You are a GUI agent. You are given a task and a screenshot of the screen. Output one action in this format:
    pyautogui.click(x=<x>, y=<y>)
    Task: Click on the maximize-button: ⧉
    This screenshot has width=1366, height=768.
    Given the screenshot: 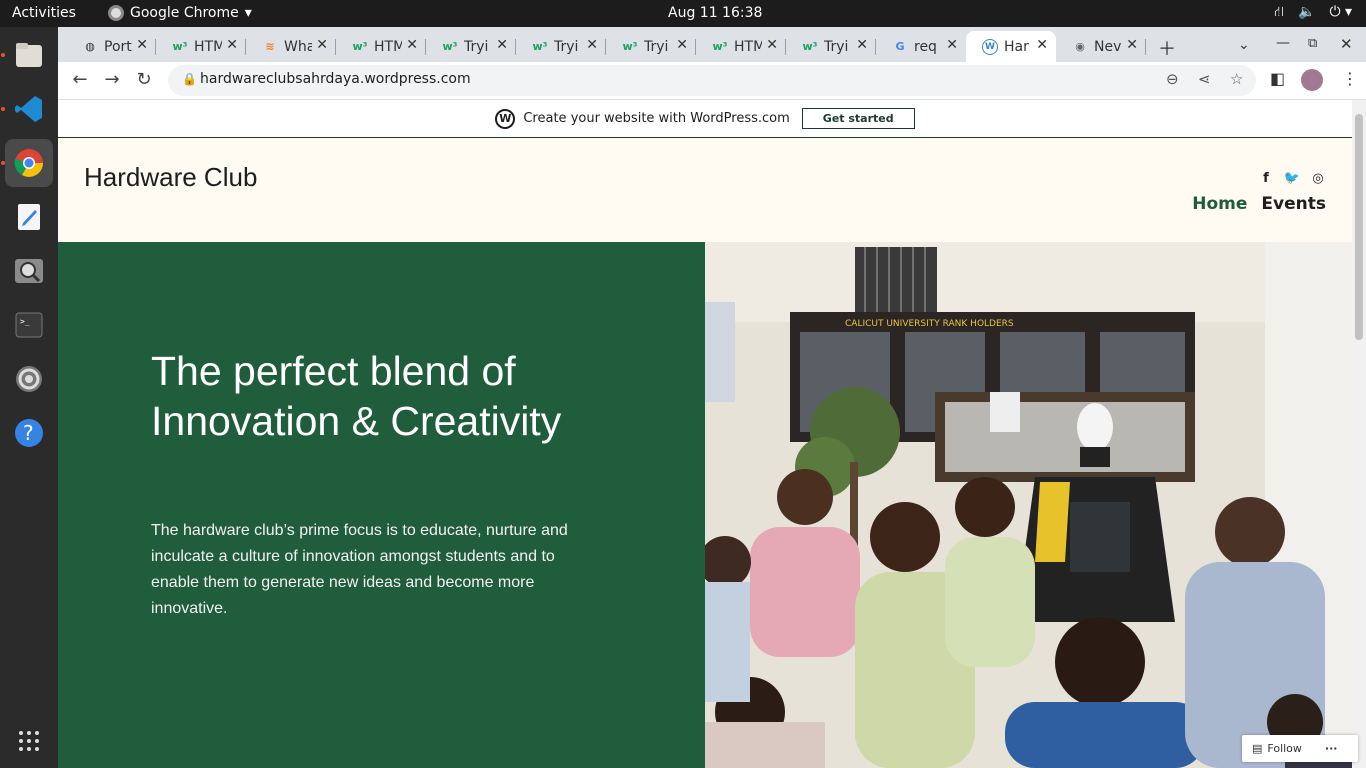 What is the action you would take?
    pyautogui.click(x=1312, y=43)
    